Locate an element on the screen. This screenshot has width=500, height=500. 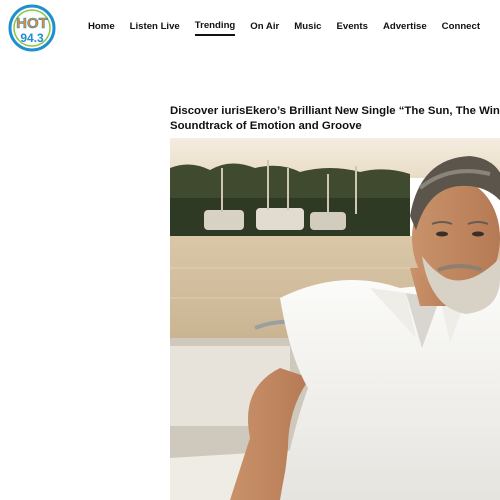
nav-item-events: Events is located at coordinates (351, 28).